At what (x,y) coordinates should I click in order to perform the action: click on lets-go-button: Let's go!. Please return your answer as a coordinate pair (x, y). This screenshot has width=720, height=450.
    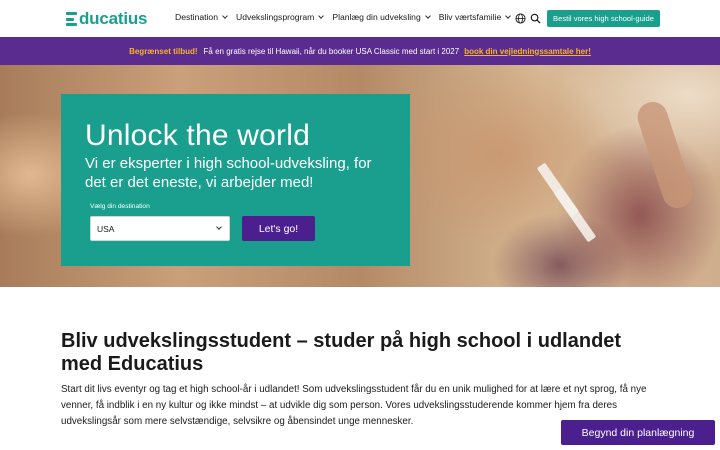
    Looking at the image, I should click on (278, 228).